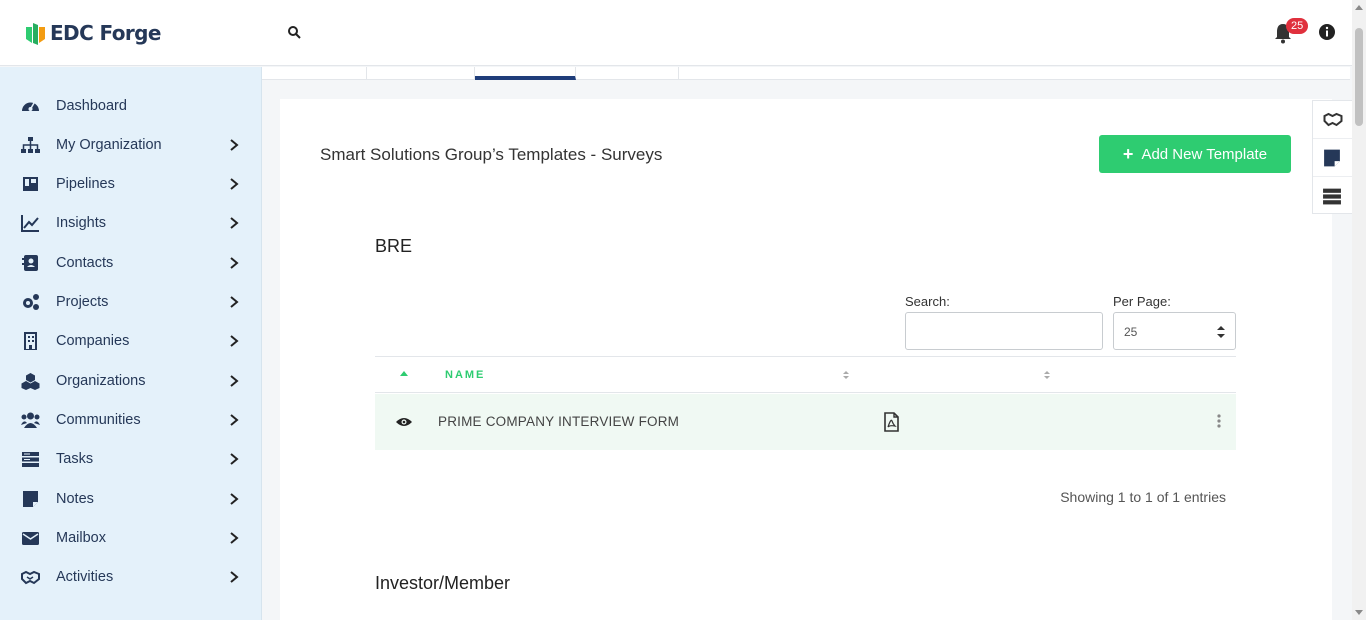 This screenshot has width=1366, height=620. What do you see at coordinates (30, 381) in the screenshot?
I see `cubes-icon` at bounding box center [30, 381].